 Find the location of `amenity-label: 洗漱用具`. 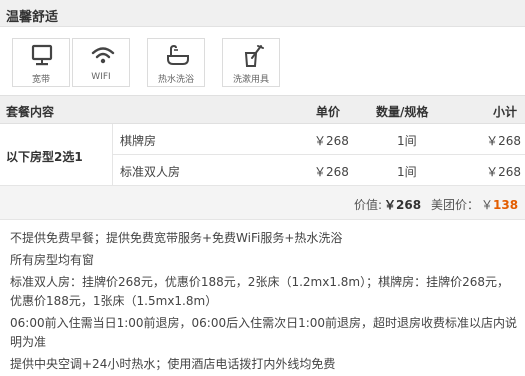

amenity-label: 洗漱用具 is located at coordinates (250, 80).